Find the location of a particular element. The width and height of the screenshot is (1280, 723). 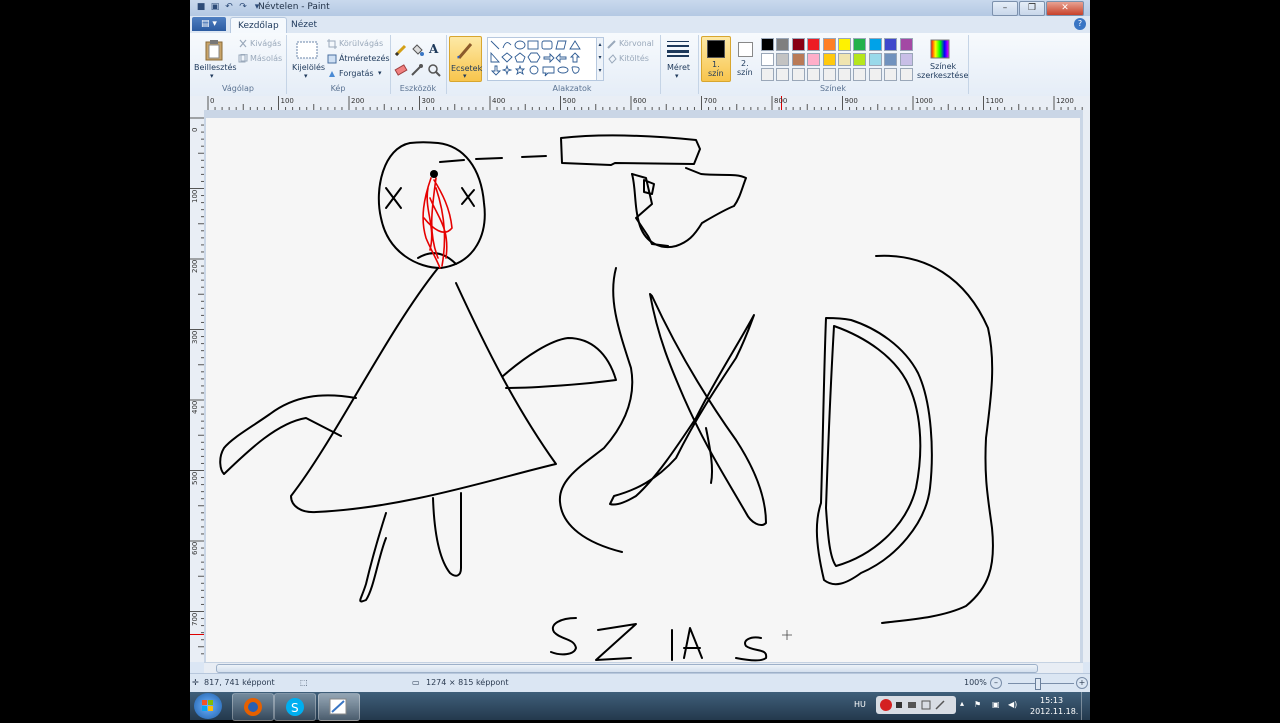

file-menu-button: ▤ ▾ is located at coordinates (209, 24).